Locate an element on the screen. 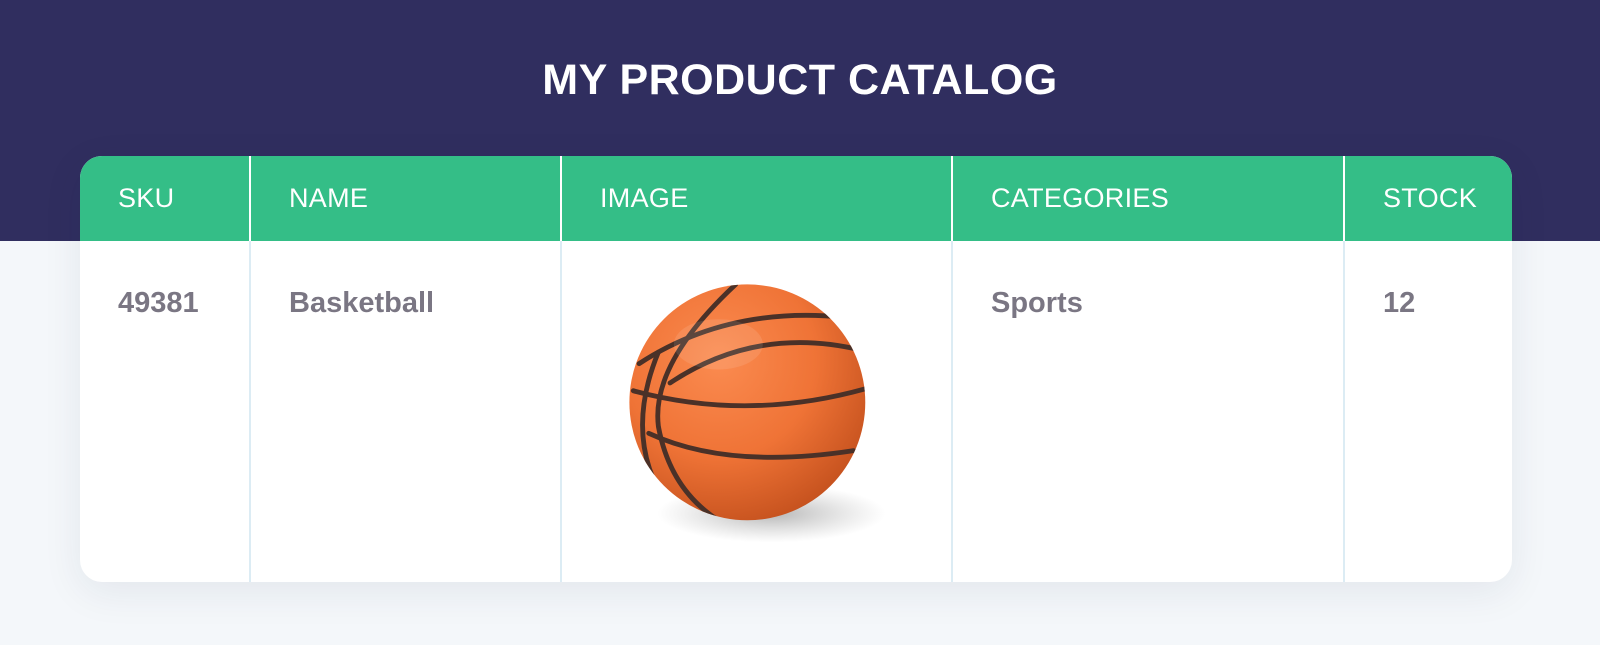 Image resolution: width=1600 pixels, height=645 pixels. column-header-categories: CATEGORIES is located at coordinates (1147, 198).